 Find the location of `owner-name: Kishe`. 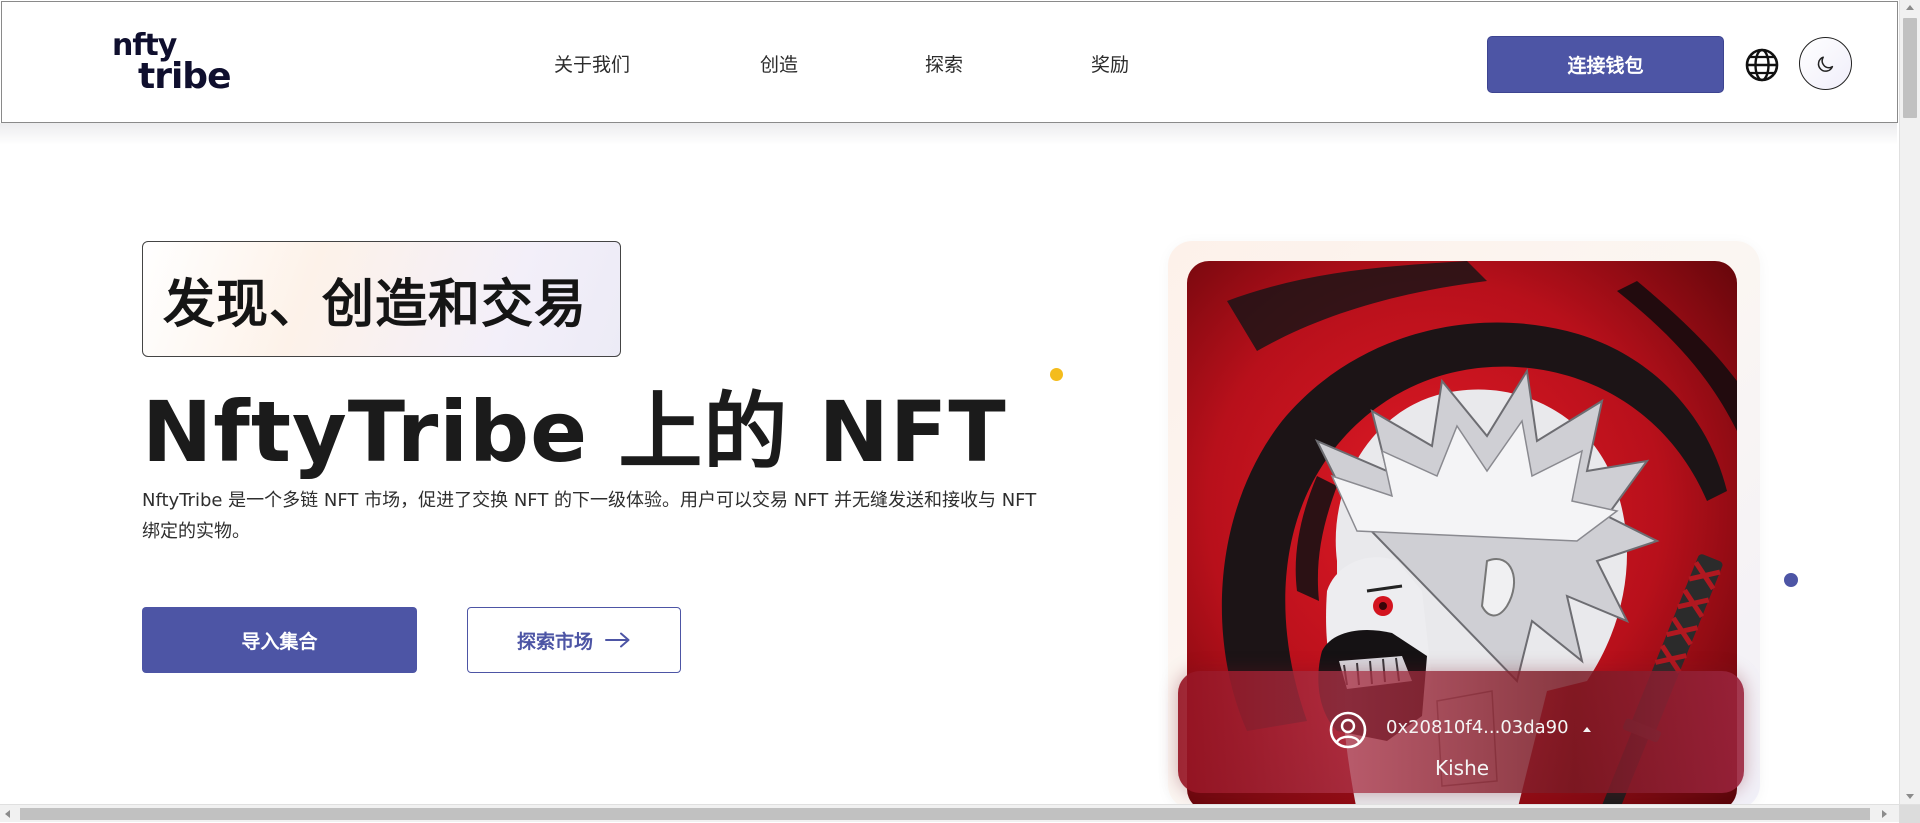

owner-name: Kishe is located at coordinates (1462, 768).